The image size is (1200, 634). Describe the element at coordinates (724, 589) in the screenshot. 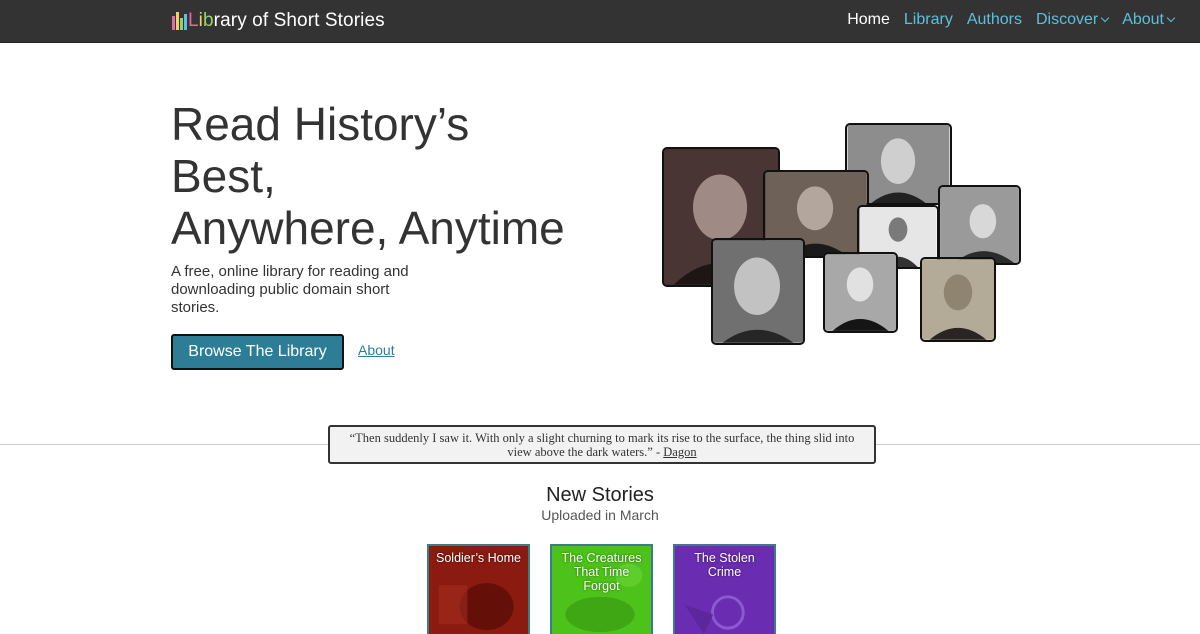

I see `book-card: The Stolen Crime` at that location.